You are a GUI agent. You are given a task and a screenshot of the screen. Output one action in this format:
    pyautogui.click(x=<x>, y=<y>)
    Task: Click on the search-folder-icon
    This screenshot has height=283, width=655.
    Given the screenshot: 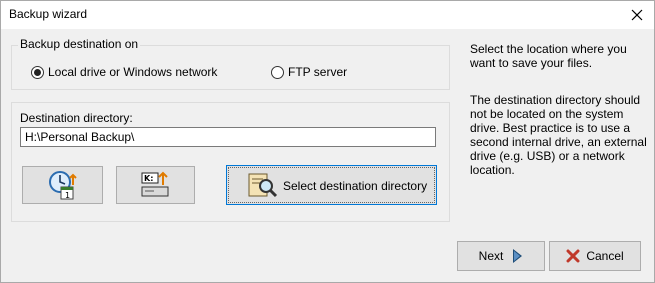 What is the action you would take?
    pyautogui.click(x=263, y=185)
    